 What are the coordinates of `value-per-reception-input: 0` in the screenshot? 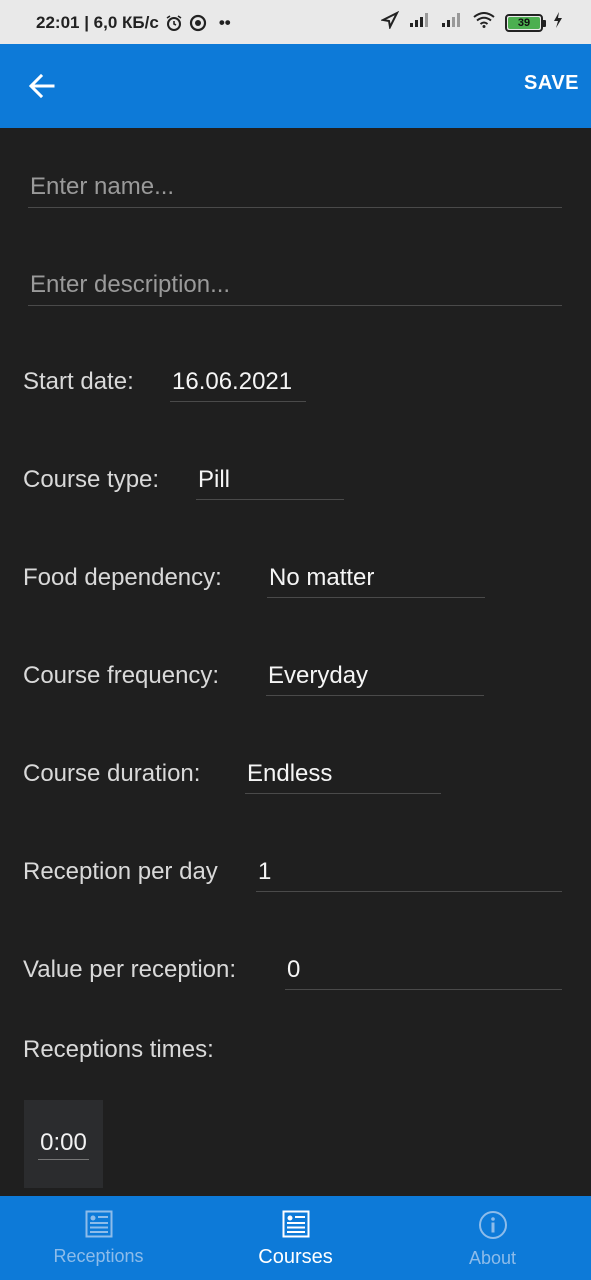 It's located at (423, 970).